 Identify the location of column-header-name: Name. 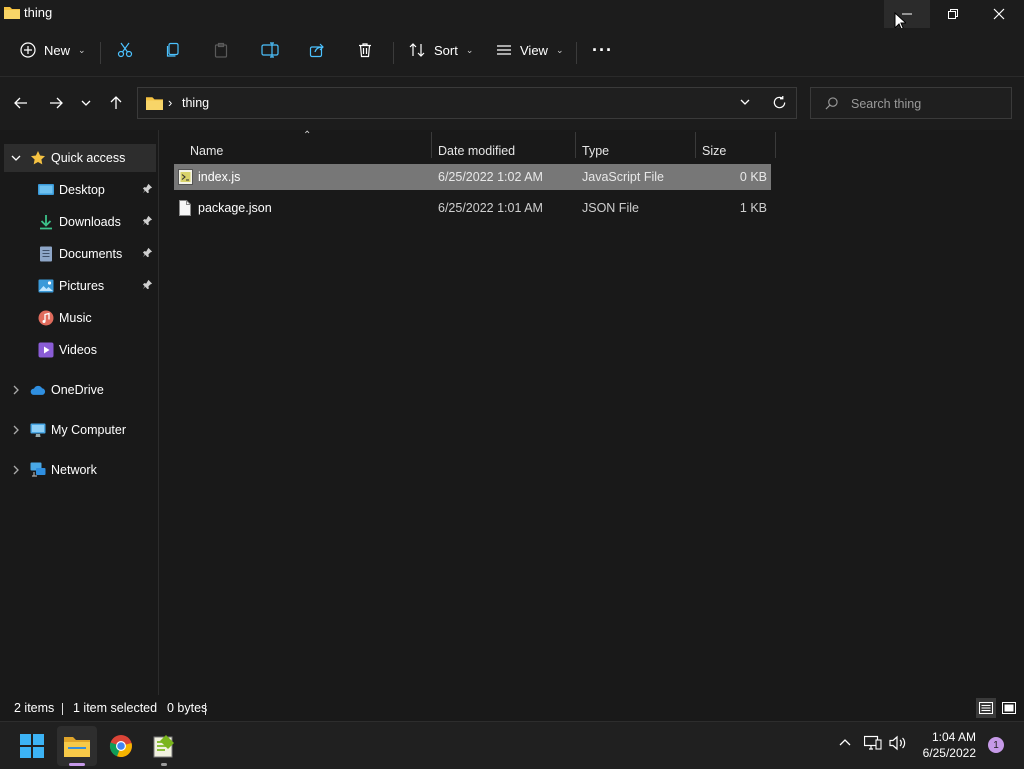
(206, 151).